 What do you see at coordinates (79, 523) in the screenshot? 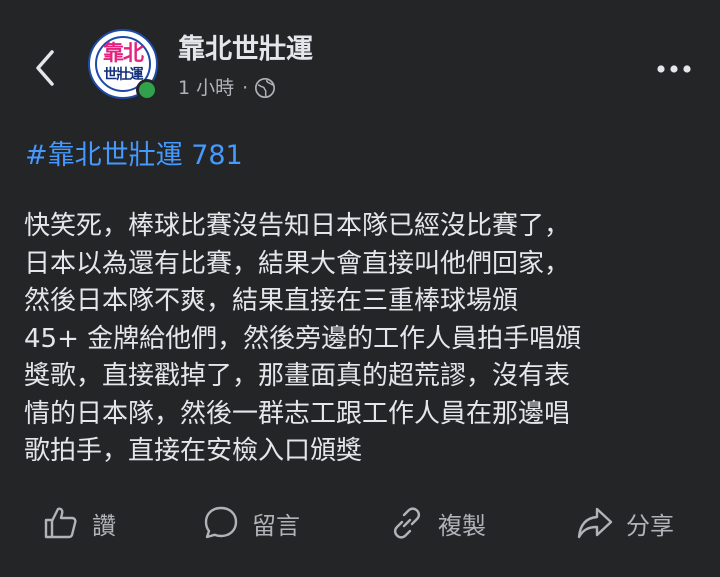
I see `like-button: 讚` at bounding box center [79, 523].